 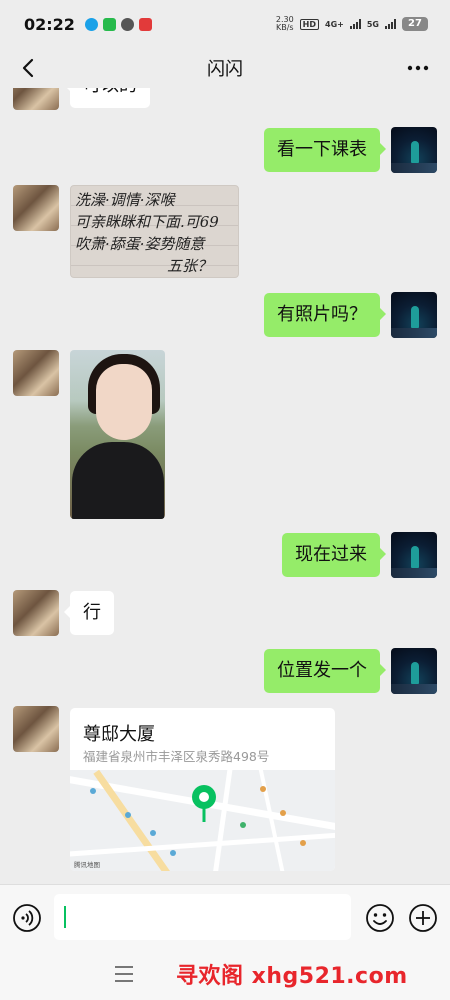 I want to click on status-right: 2.30 KB/s HD 4G+ 5G 27, so click(x=352, y=24).